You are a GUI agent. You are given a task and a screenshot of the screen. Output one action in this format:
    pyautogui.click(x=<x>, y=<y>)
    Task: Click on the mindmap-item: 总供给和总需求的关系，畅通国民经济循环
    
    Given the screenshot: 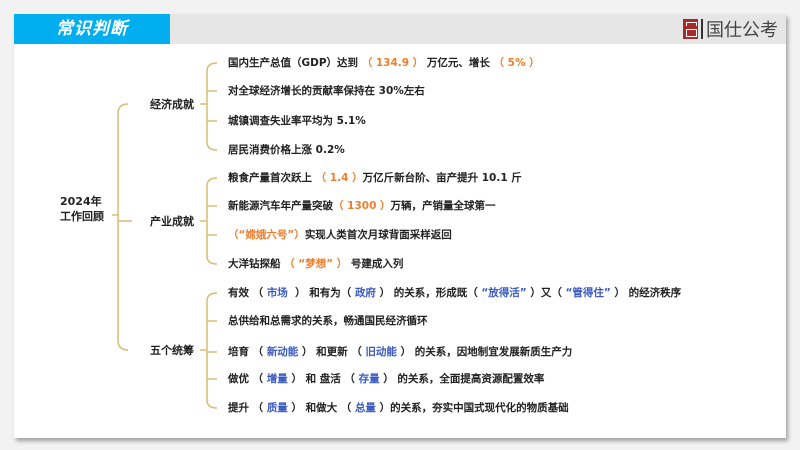 What is the action you would take?
    pyautogui.click(x=328, y=320)
    